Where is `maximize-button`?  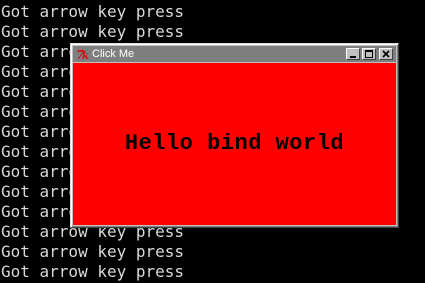
maximize-button is located at coordinates (369, 54).